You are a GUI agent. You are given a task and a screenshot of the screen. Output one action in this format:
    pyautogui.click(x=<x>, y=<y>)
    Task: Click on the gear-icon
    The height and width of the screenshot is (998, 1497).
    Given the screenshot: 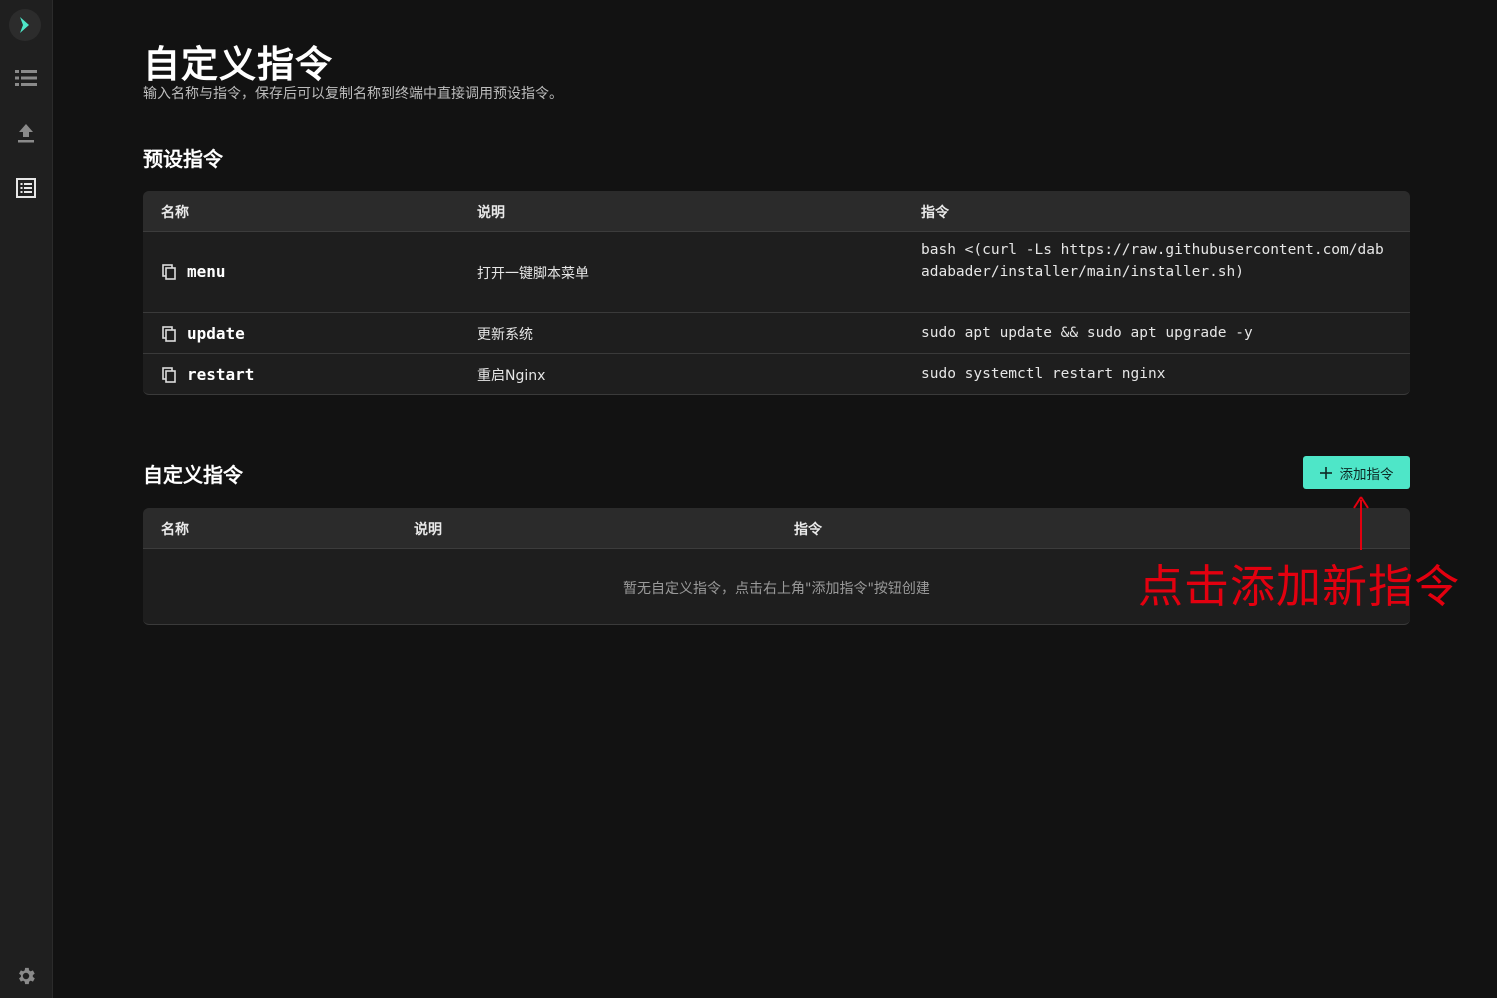 What is the action you would take?
    pyautogui.click(x=27, y=976)
    